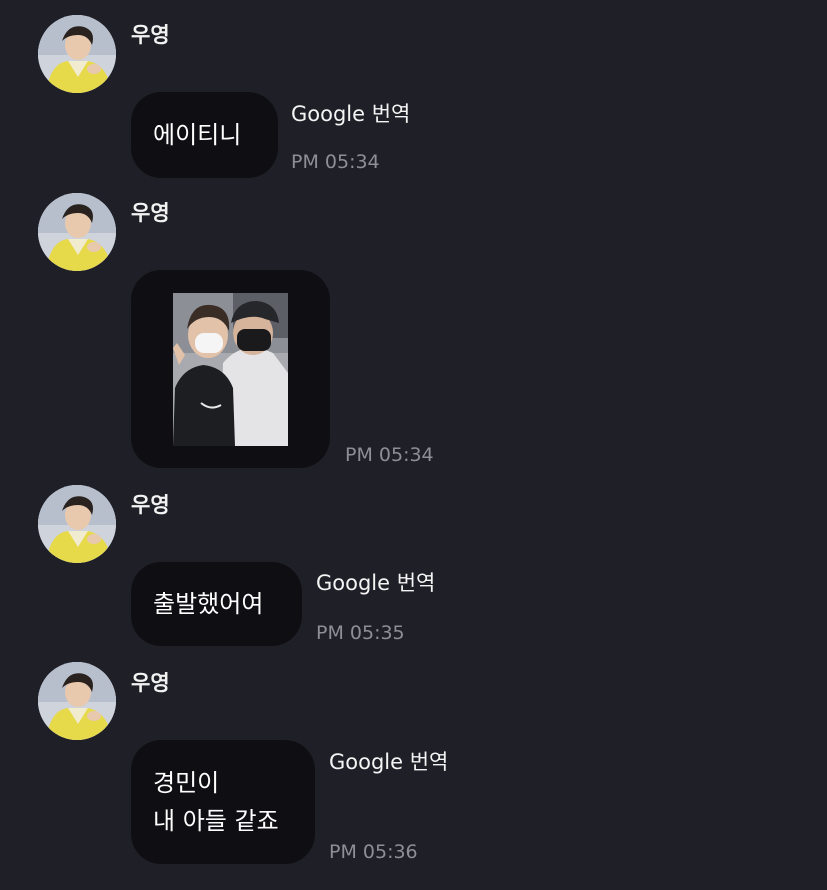 This screenshot has height=890, width=827. I want to click on message-bubble: 출발했어여, so click(216, 604).